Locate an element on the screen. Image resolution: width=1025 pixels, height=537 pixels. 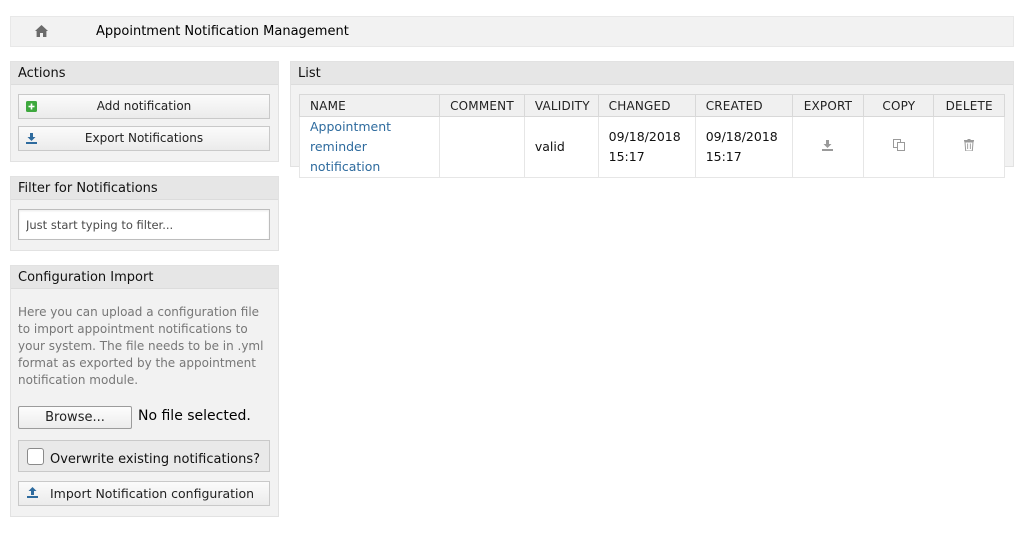
column-export: EXPORT is located at coordinates (828, 105).